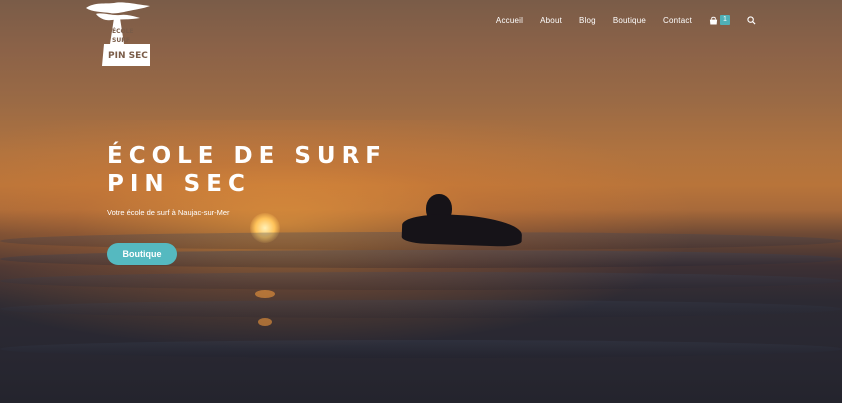  I want to click on cart-button: 1, so click(719, 20).